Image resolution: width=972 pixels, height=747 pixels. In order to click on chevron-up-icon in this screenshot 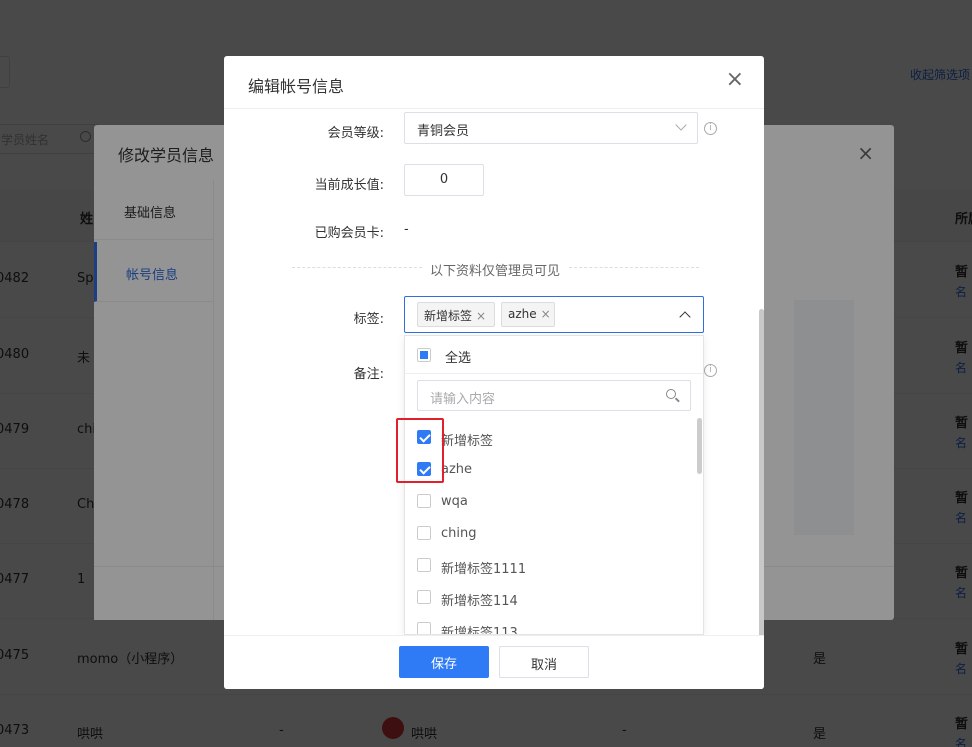, I will do `click(685, 317)`.